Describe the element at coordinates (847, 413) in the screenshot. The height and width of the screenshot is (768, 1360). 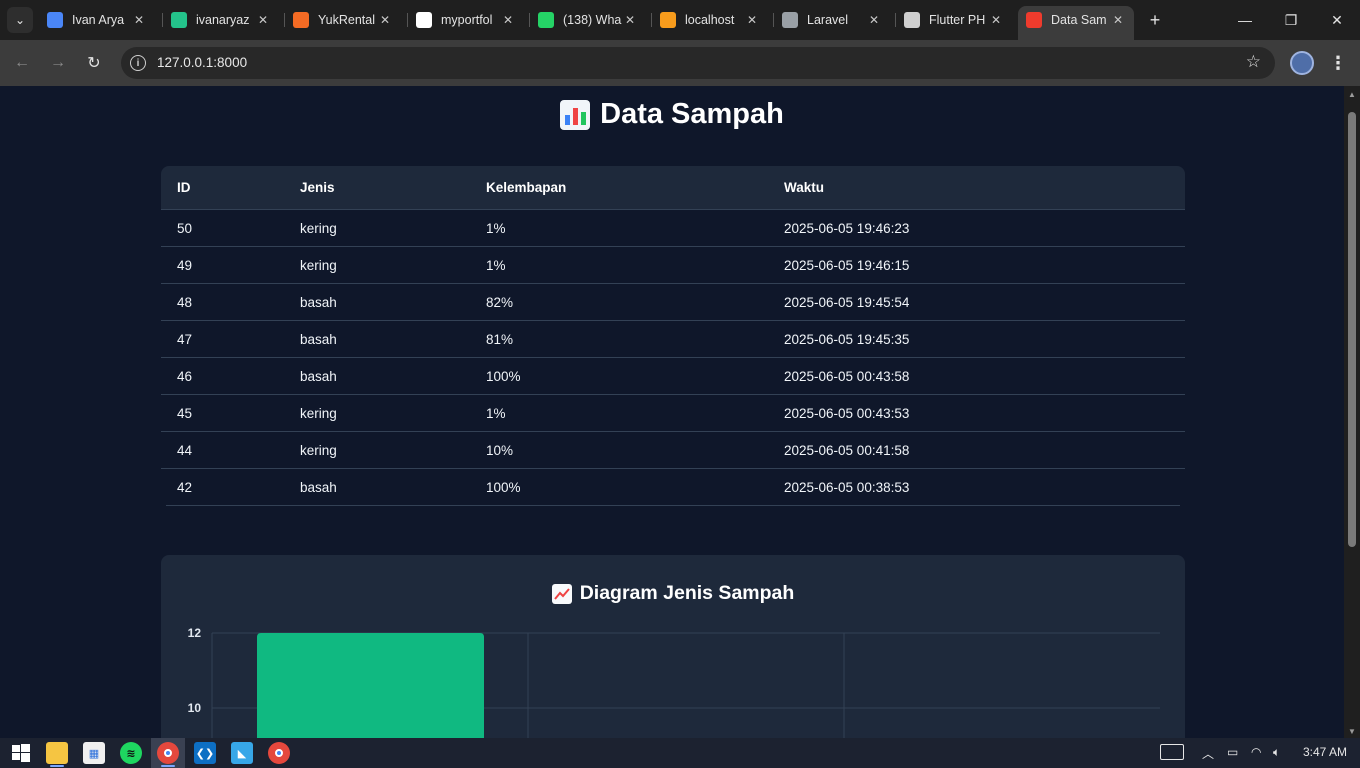
I see `cell-waktu: 2025-06-05 00:43:53` at that location.